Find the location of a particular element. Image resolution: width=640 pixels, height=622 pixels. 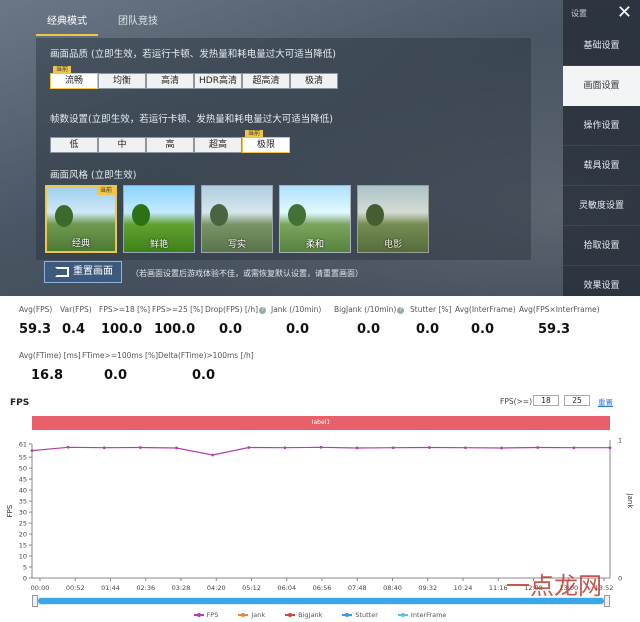

chart-legend: FPS Jank BigJank Stutter InterFrame is located at coordinates (320, 615).